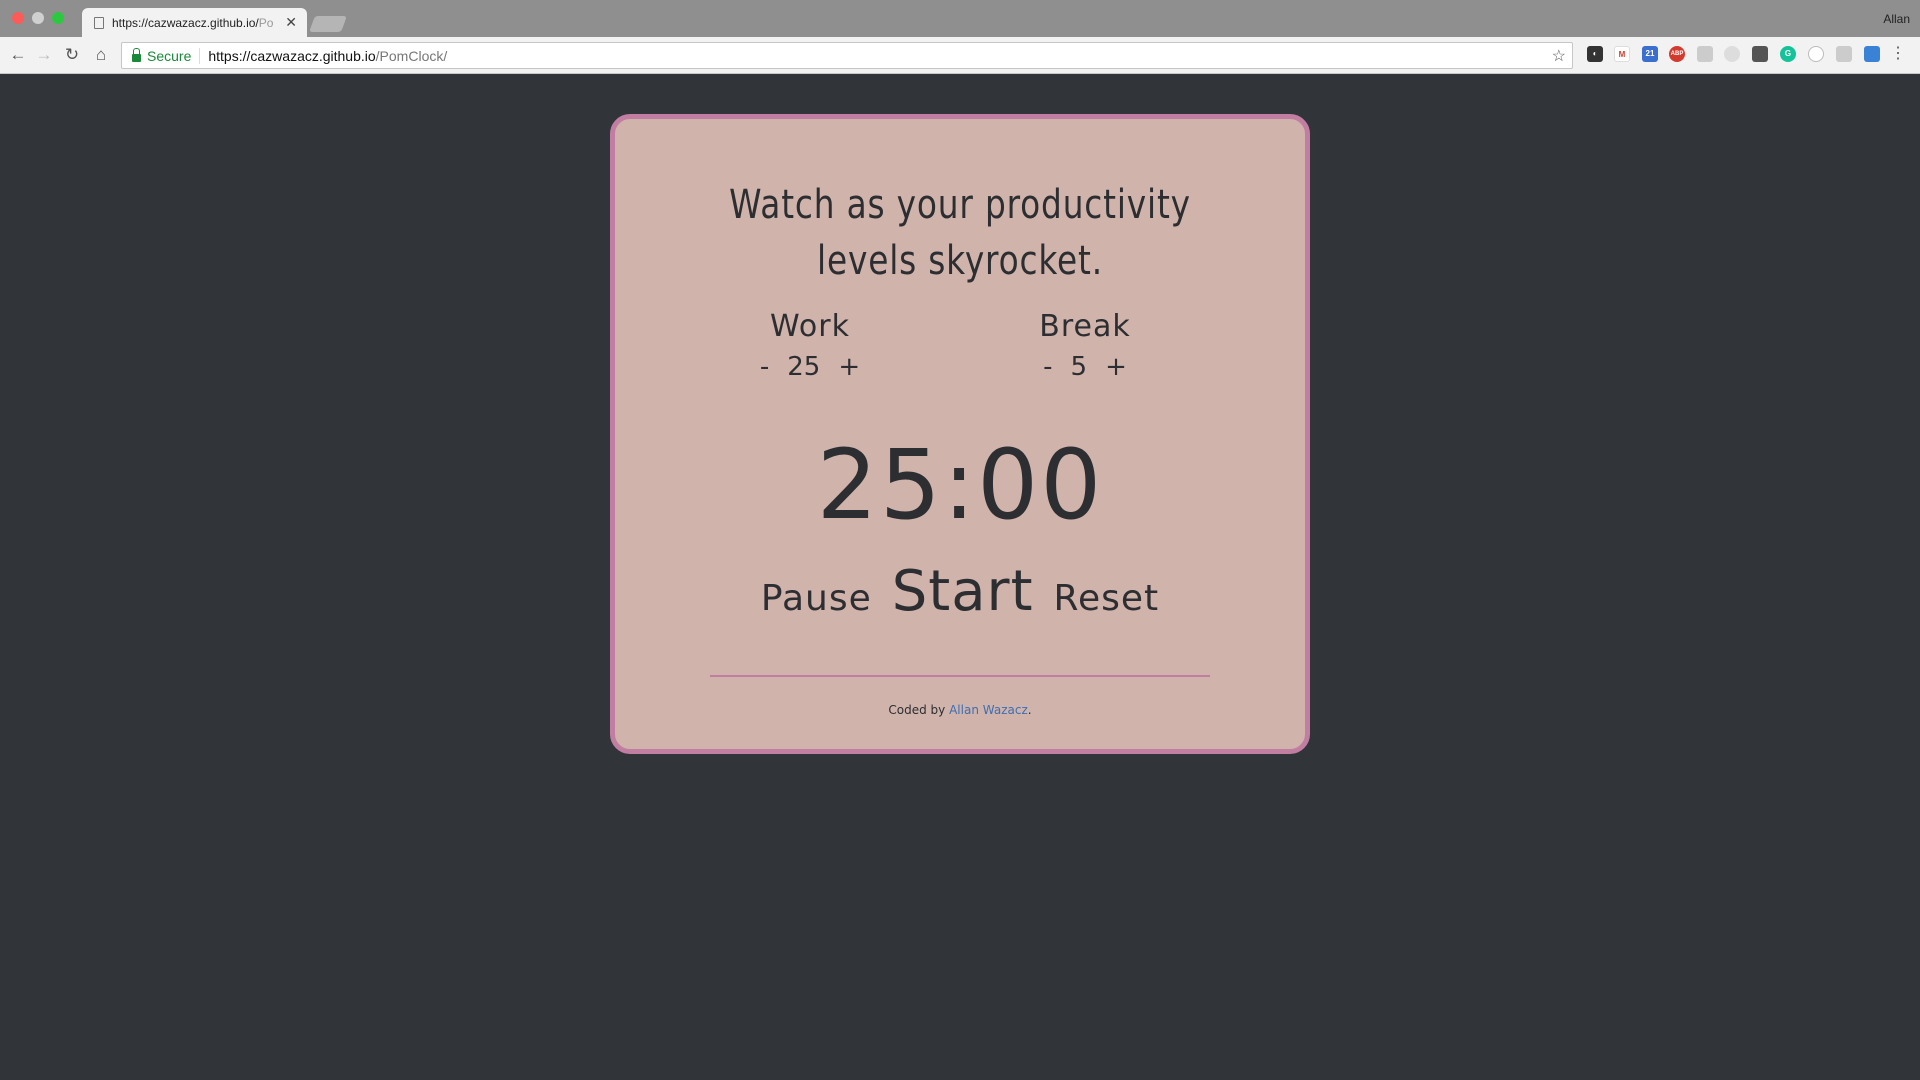 The image size is (1920, 1080). I want to click on reload-icon: ↻, so click(72, 55).